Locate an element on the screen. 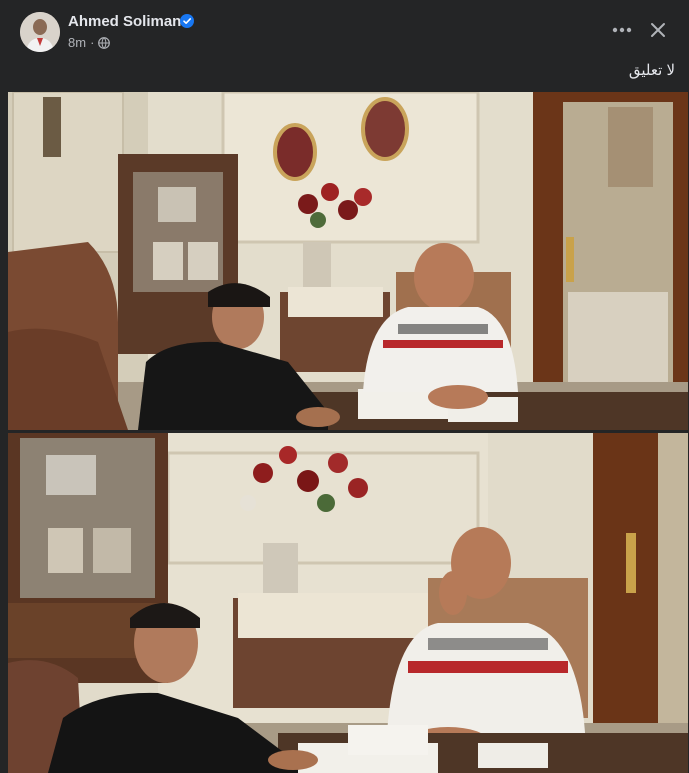 Image resolution: width=689 pixels, height=773 pixels. close-icon is located at coordinates (658, 30).